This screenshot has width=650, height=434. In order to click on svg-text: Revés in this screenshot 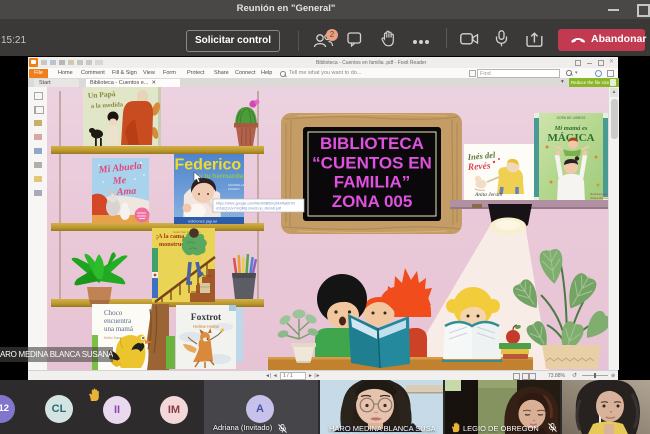, I will do `click(479, 167)`.